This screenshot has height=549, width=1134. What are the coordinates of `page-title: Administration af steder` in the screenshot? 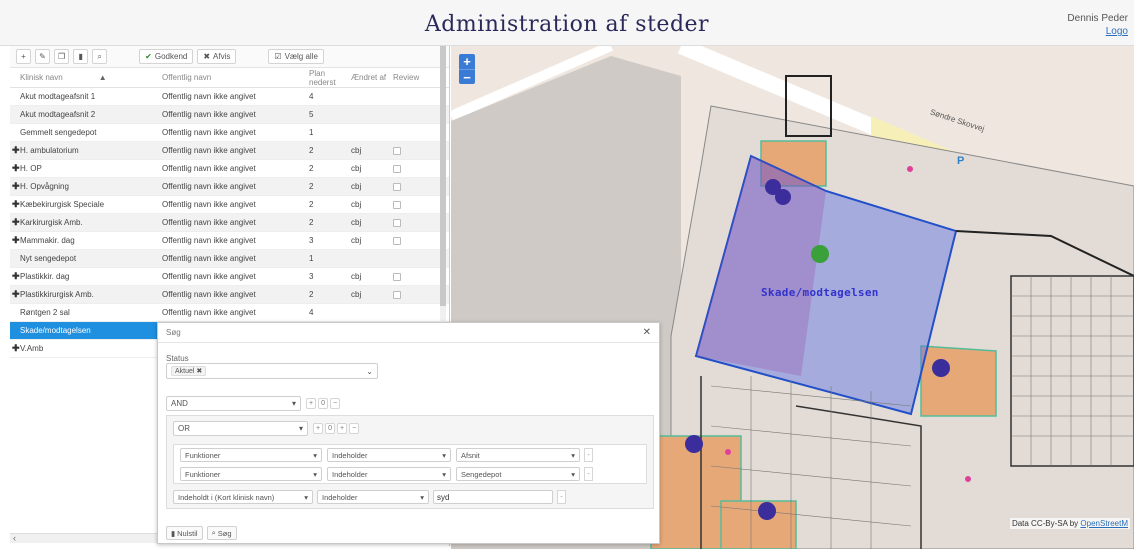 It's located at (567, 24).